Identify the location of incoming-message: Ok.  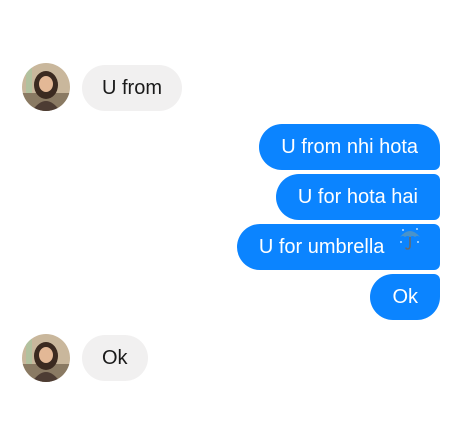
(115, 358).